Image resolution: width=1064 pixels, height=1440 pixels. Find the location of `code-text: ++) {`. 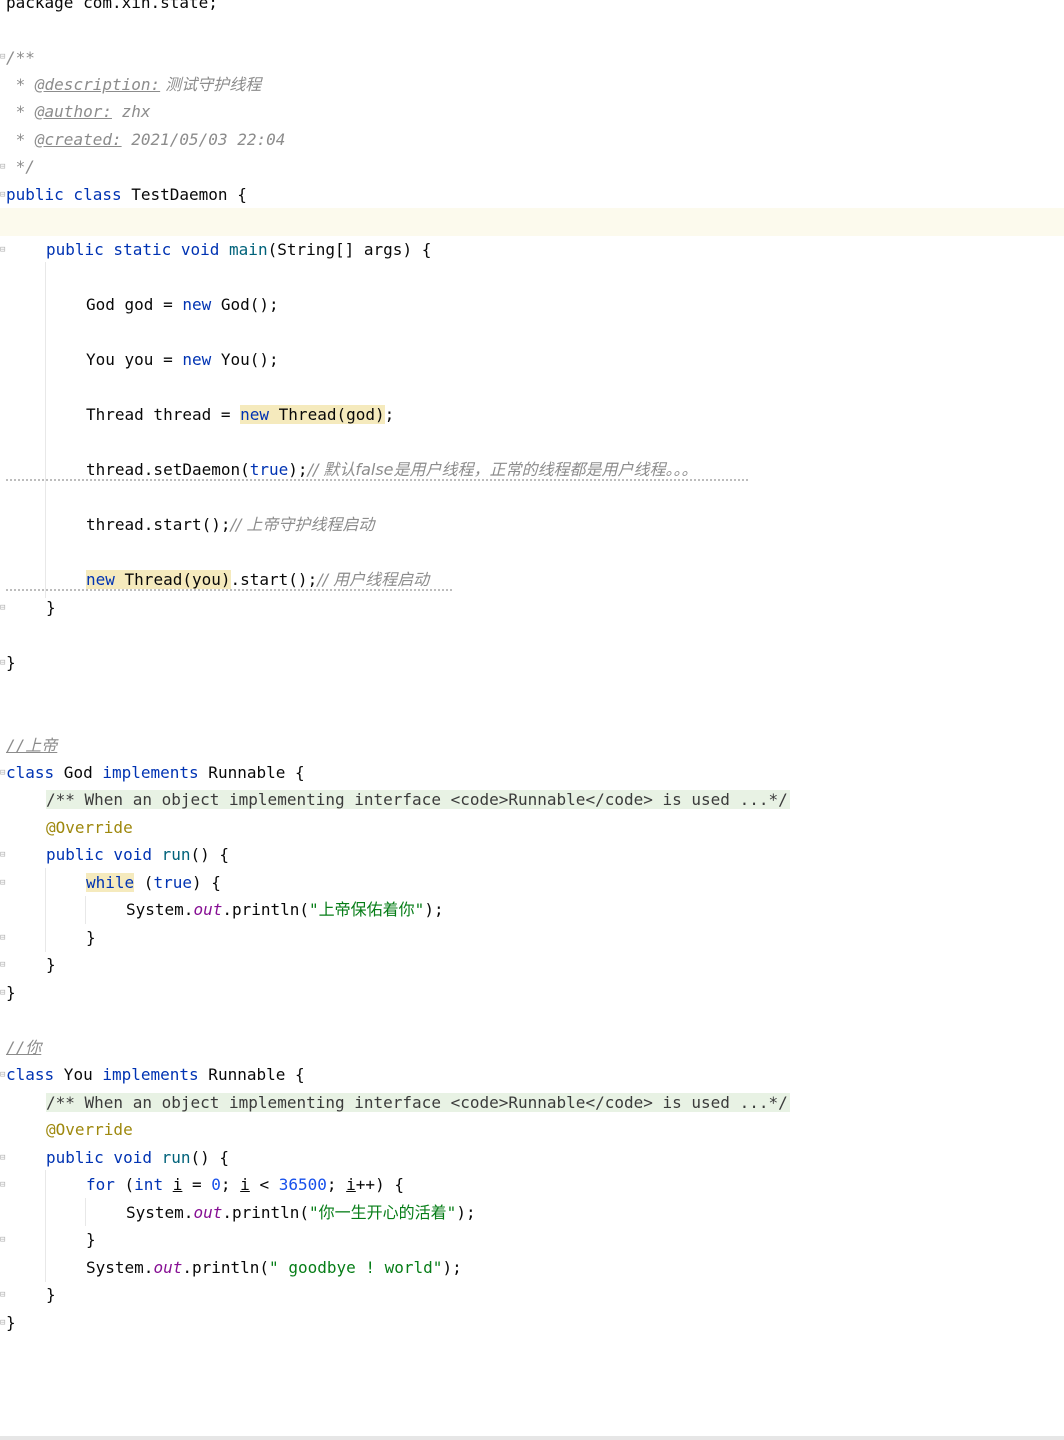

code-text: ++) { is located at coordinates (379, 1184).